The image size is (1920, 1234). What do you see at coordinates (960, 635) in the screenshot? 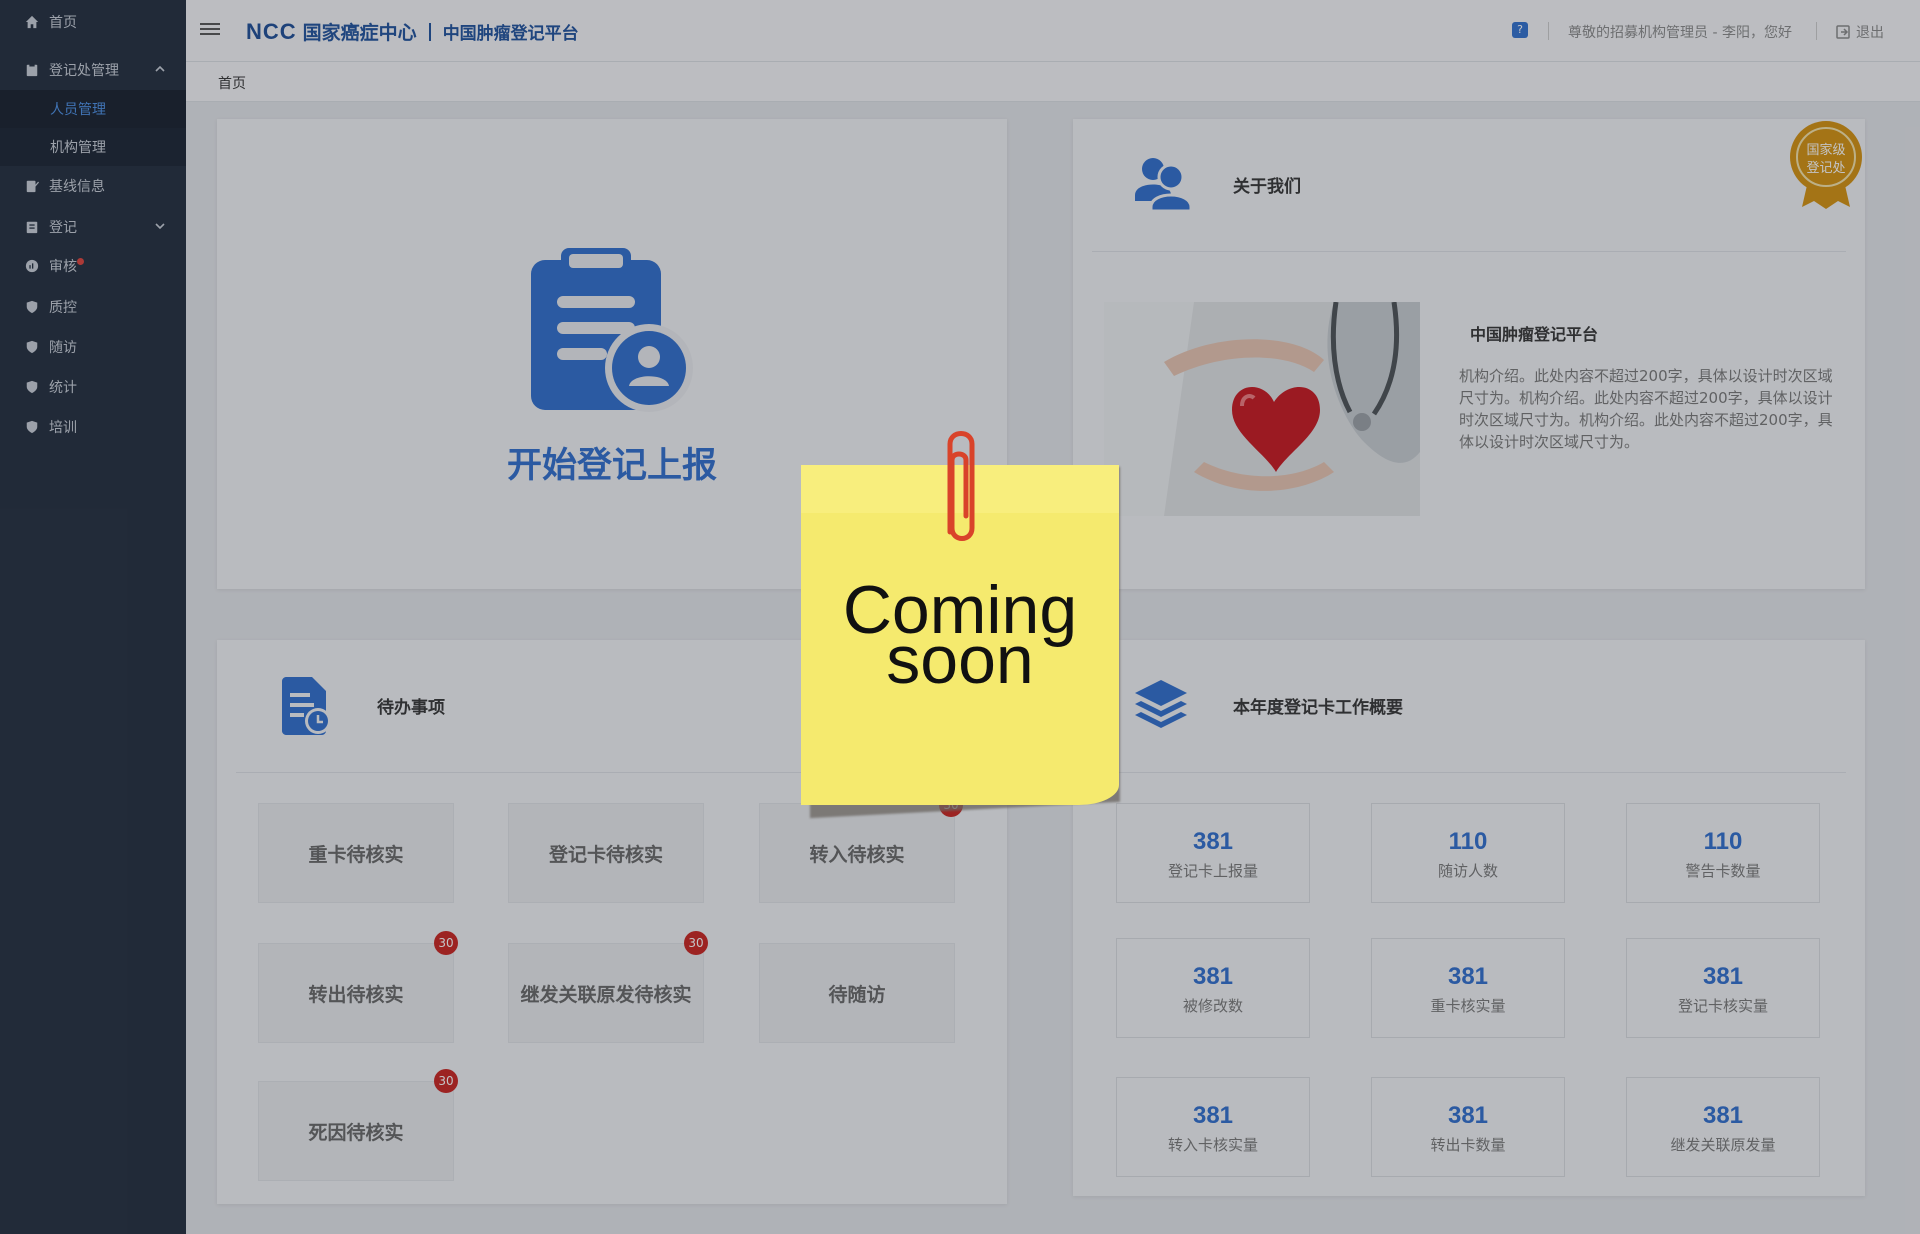
I see `coming-soon-text: Coming soon` at bounding box center [960, 635].